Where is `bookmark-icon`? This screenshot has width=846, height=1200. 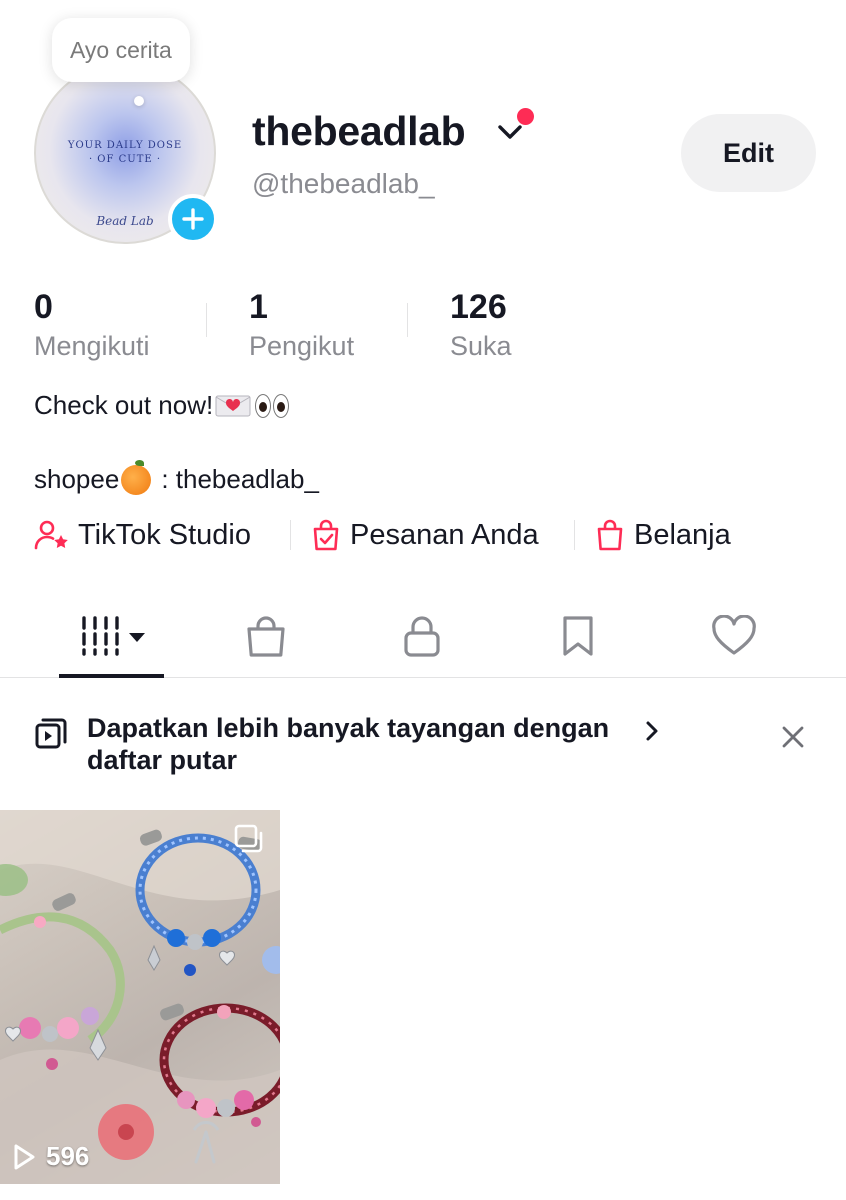 bookmark-icon is located at coordinates (578, 636).